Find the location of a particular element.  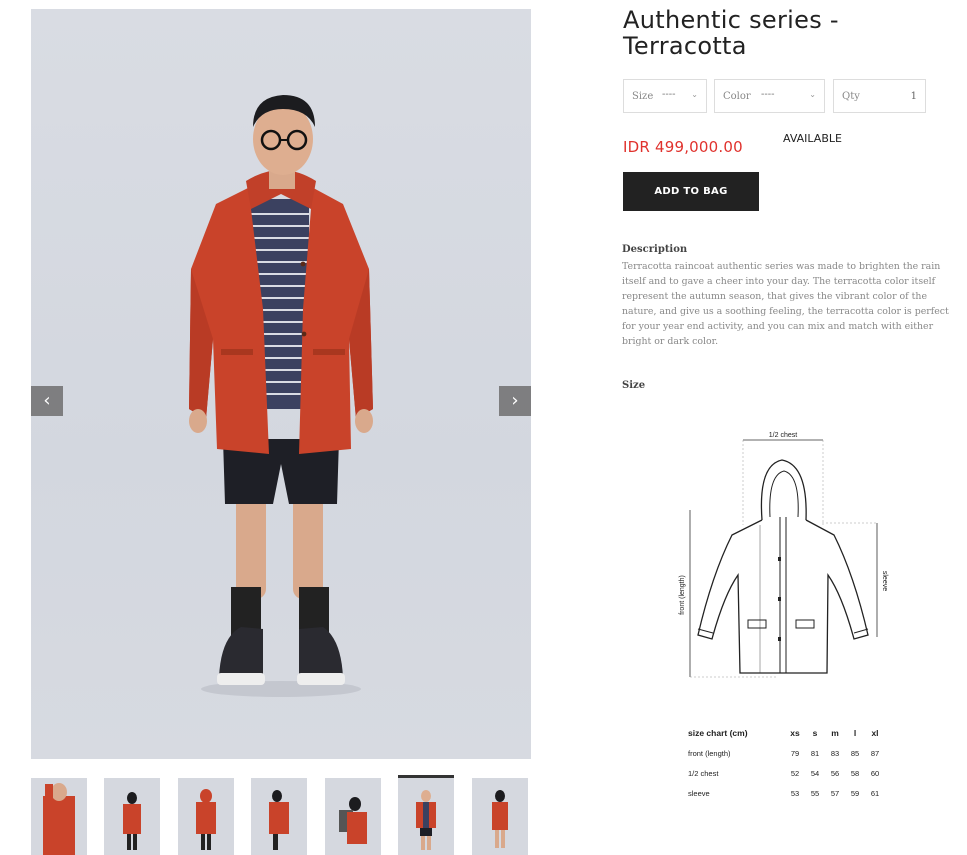

table-cell: 54 is located at coordinates (815, 773).